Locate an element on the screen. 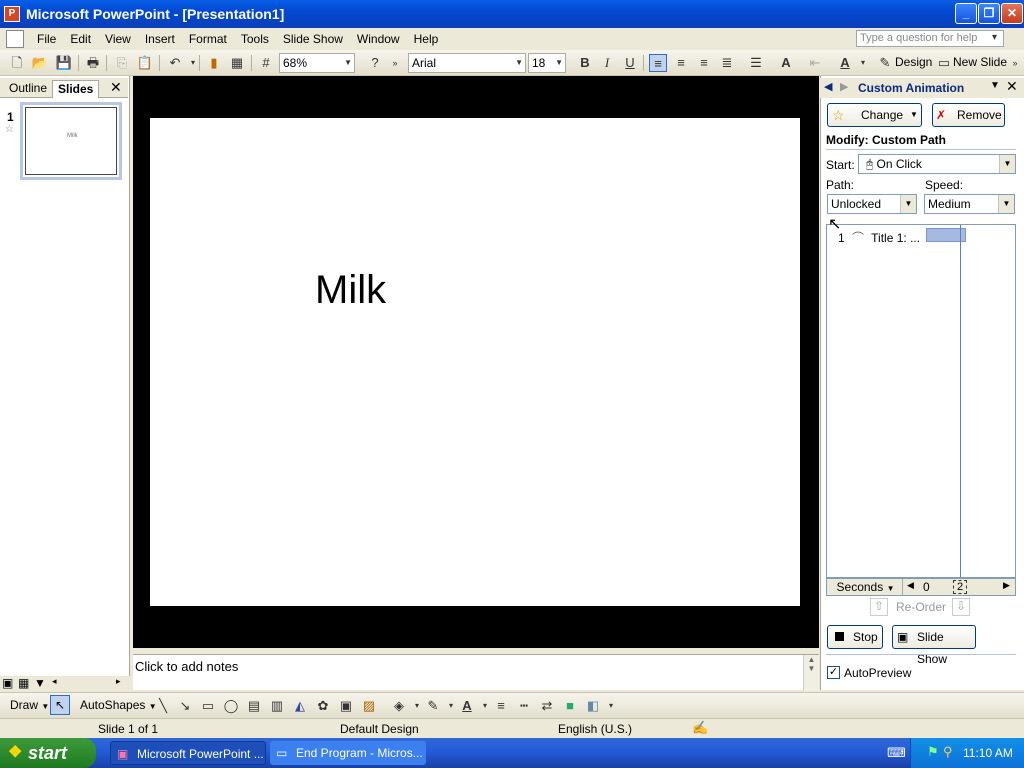 The height and width of the screenshot is (768, 1024). open-icon: 📂 is located at coordinates (40, 63).